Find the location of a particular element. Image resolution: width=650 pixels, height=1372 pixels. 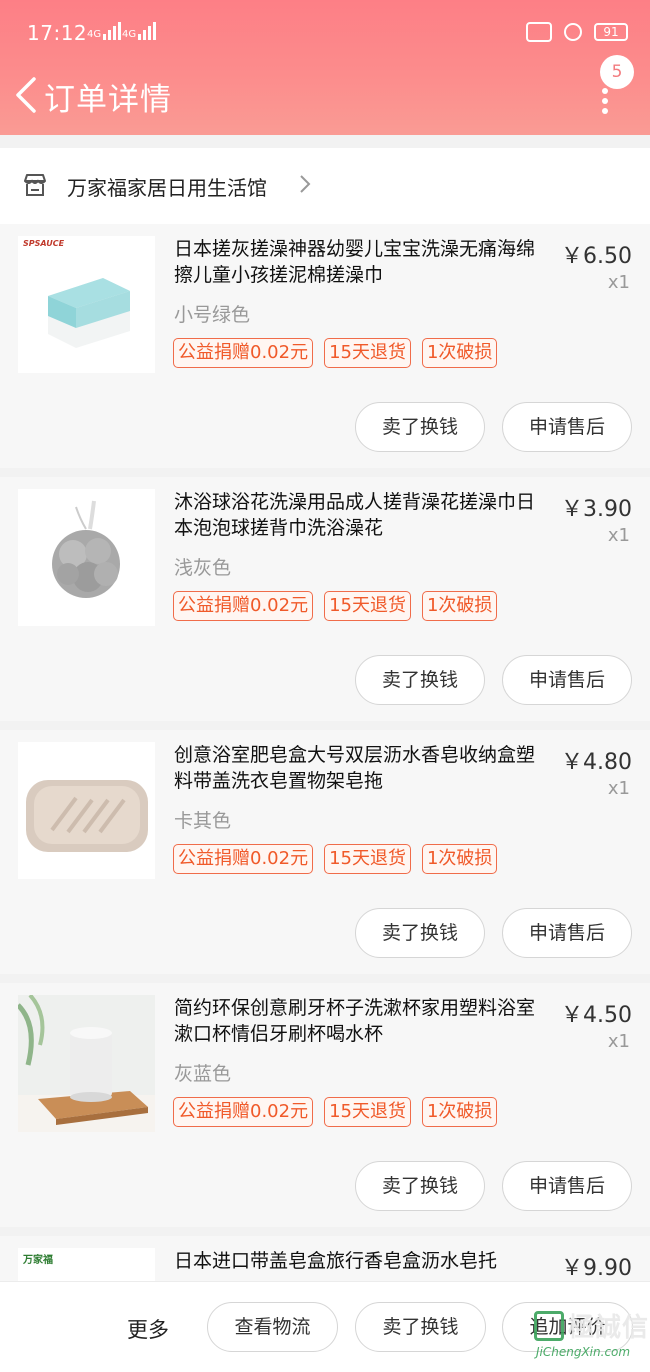

more-button: 更多 is located at coordinates (148, 1329).